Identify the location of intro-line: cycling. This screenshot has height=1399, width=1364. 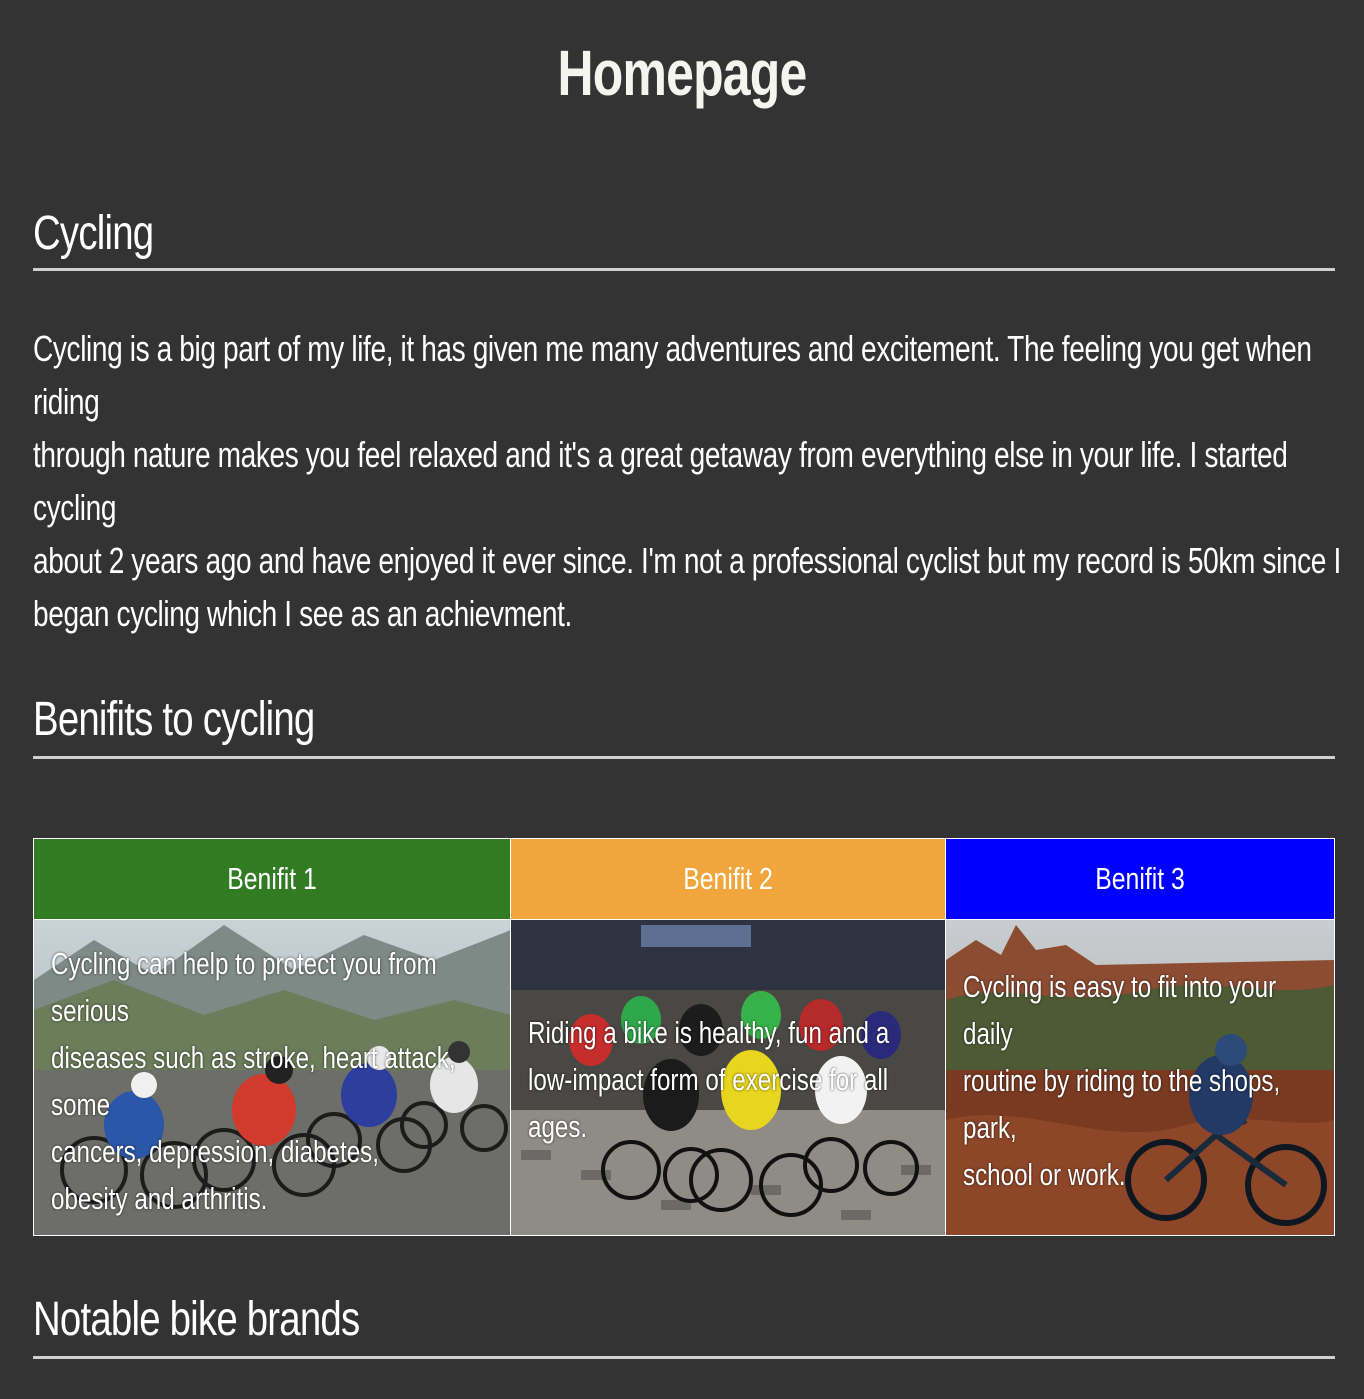
(75, 507).